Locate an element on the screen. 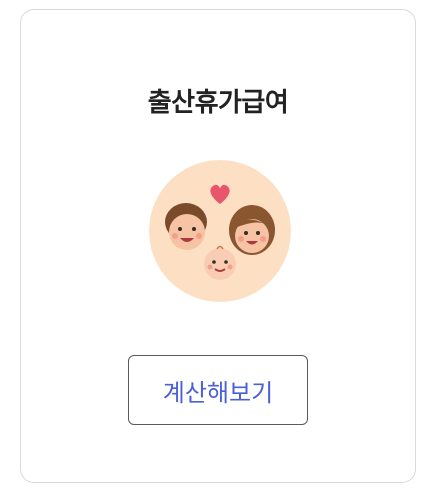 The width and height of the screenshot is (438, 500). calculate-button: 계산해보기 is located at coordinates (218, 390).